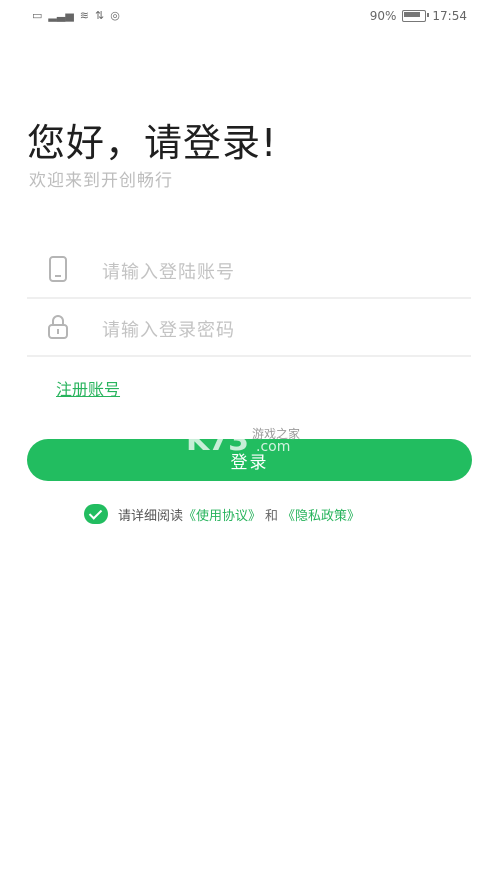  I want to click on page-title: 您好，请登录!, so click(152, 143).